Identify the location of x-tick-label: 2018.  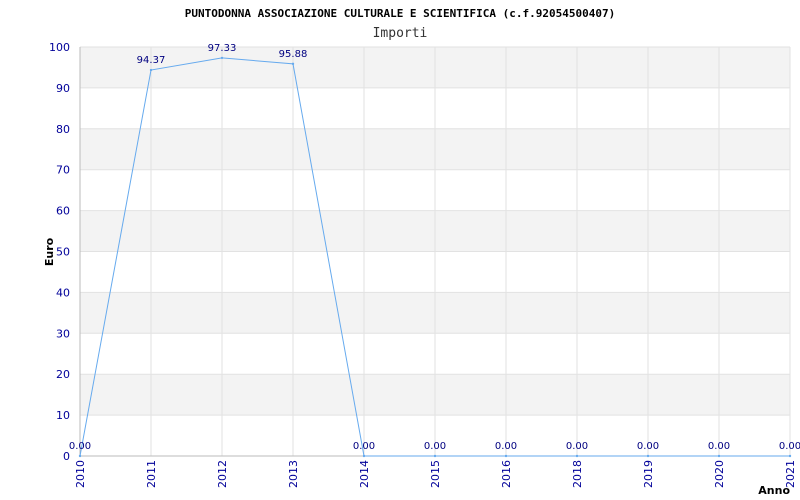
(577, 474).